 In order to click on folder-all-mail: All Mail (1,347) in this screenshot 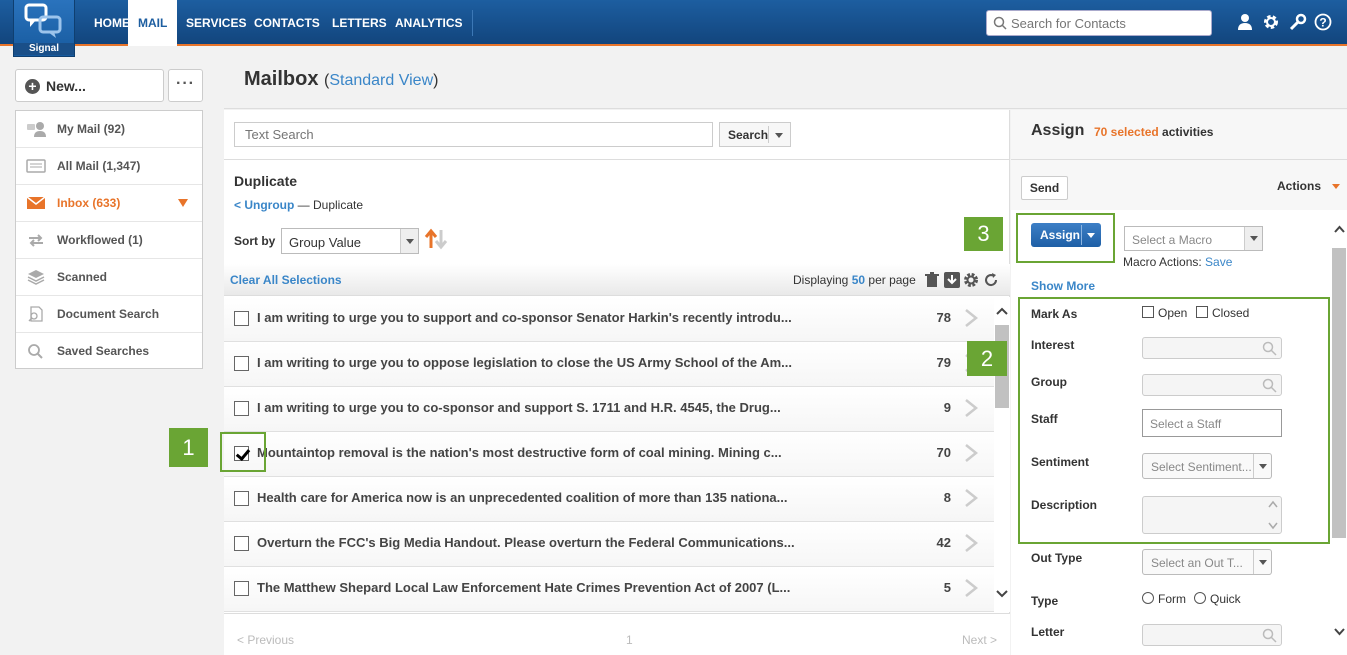, I will do `click(109, 166)`.